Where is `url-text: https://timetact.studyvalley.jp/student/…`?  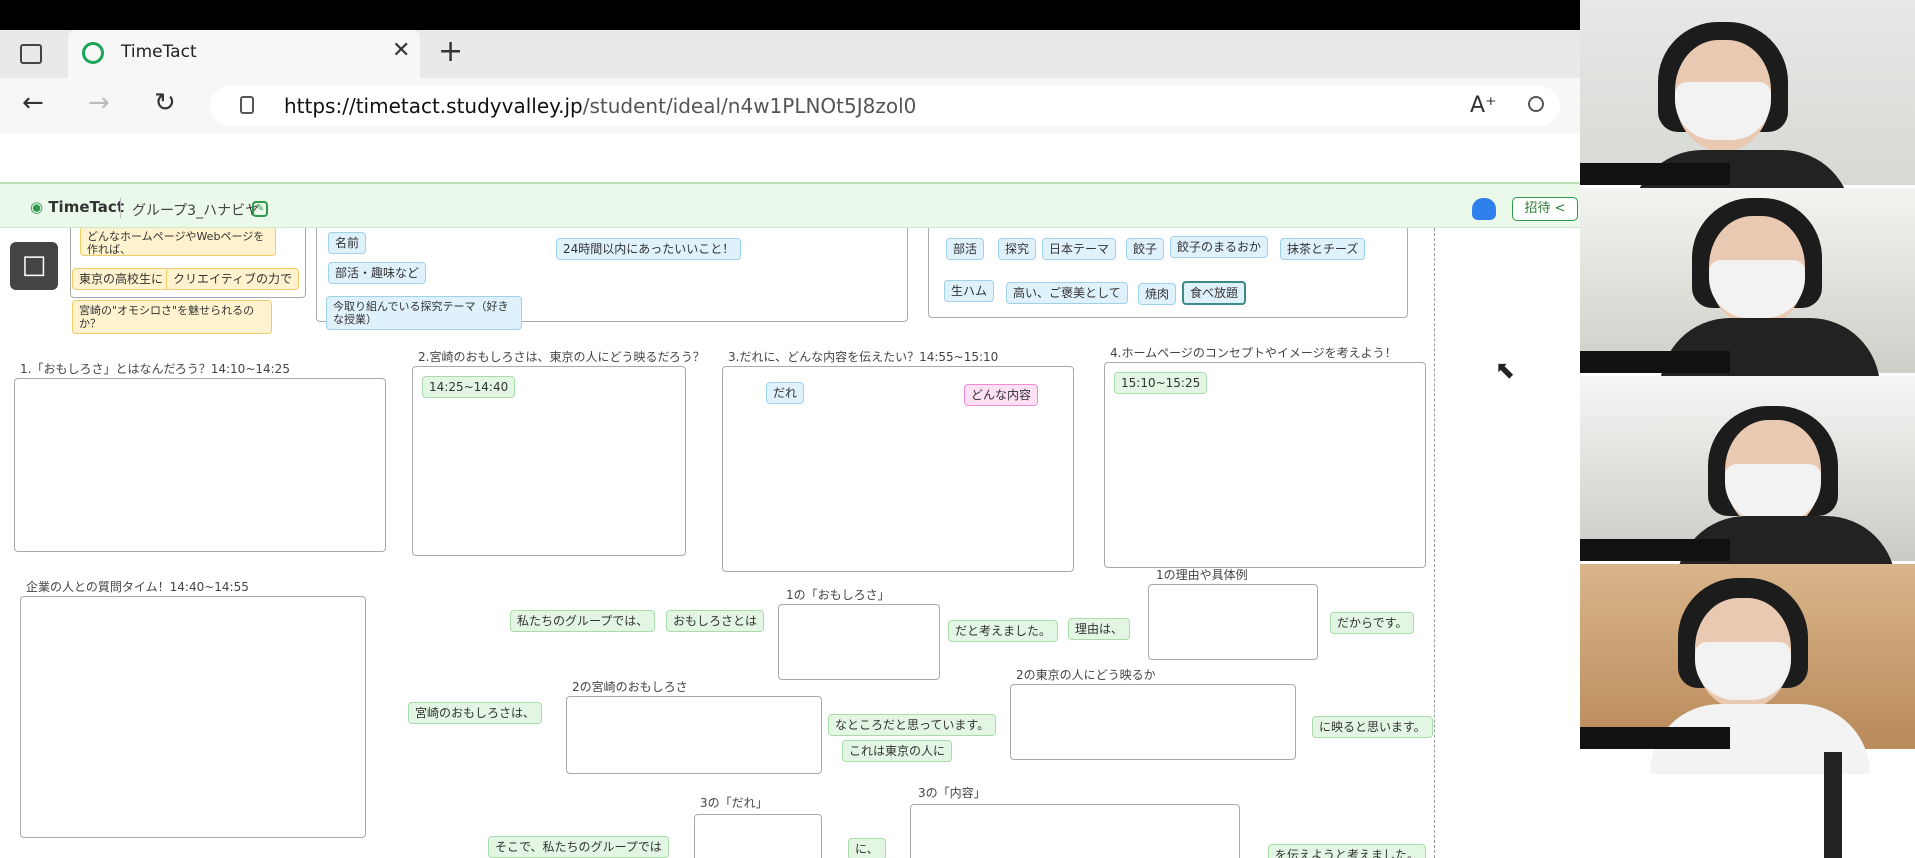
url-text: https://timetact.studyvalley.jp/student/… is located at coordinates (600, 106).